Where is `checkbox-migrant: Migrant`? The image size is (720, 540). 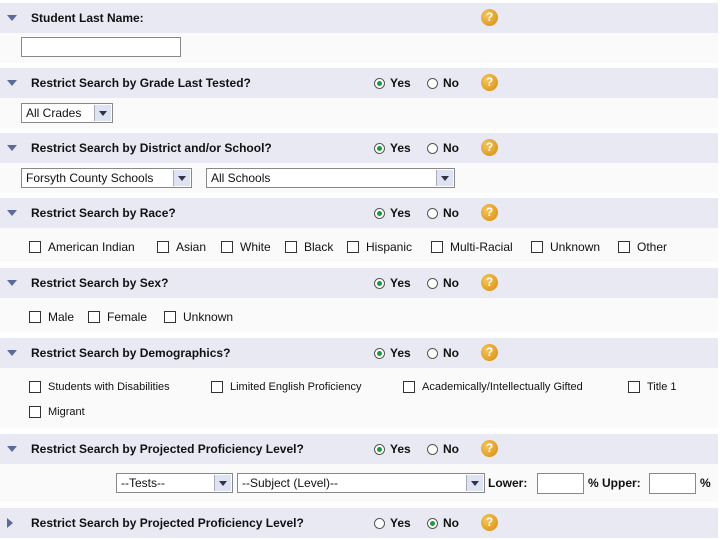 checkbox-migrant: Migrant is located at coordinates (57, 412).